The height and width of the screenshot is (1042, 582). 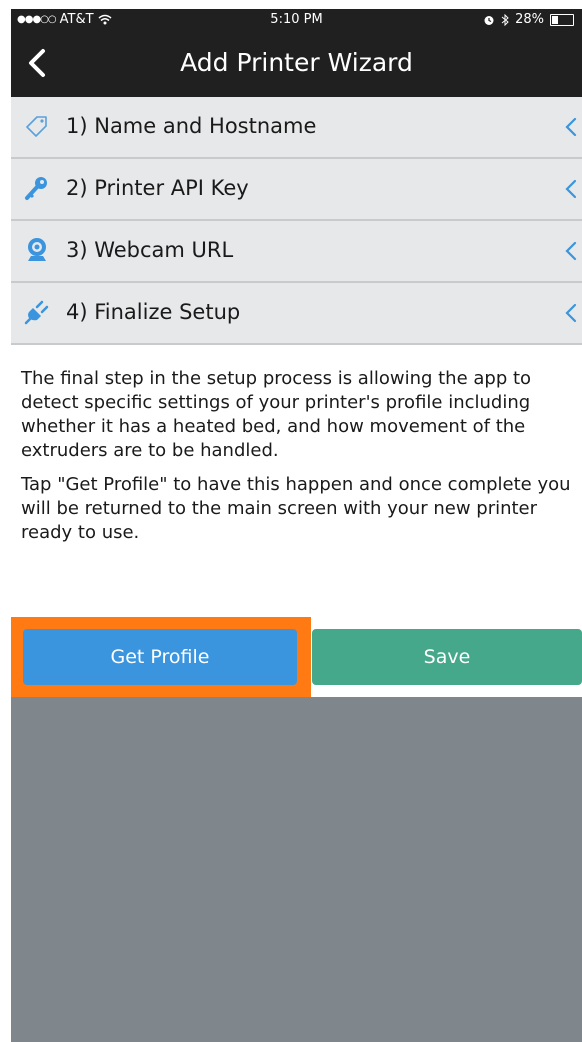 I want to click on step-label: 1) Name and Hostname, so click(x=191, y=126).